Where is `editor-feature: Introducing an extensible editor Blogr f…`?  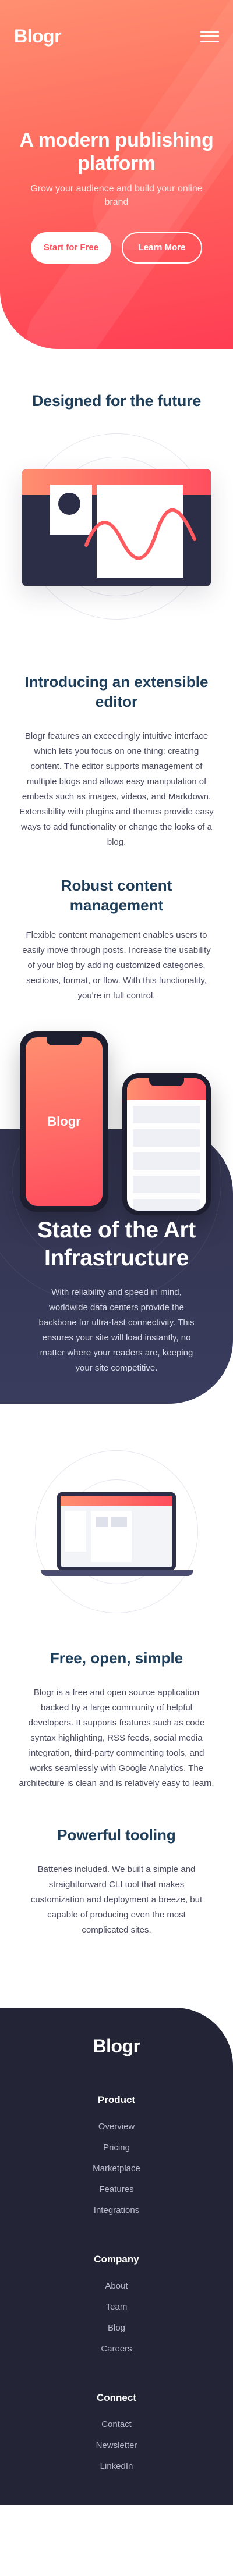 editor-feature: Introducing an extensible editor Blogr f… is located at coordinates (116, 761).